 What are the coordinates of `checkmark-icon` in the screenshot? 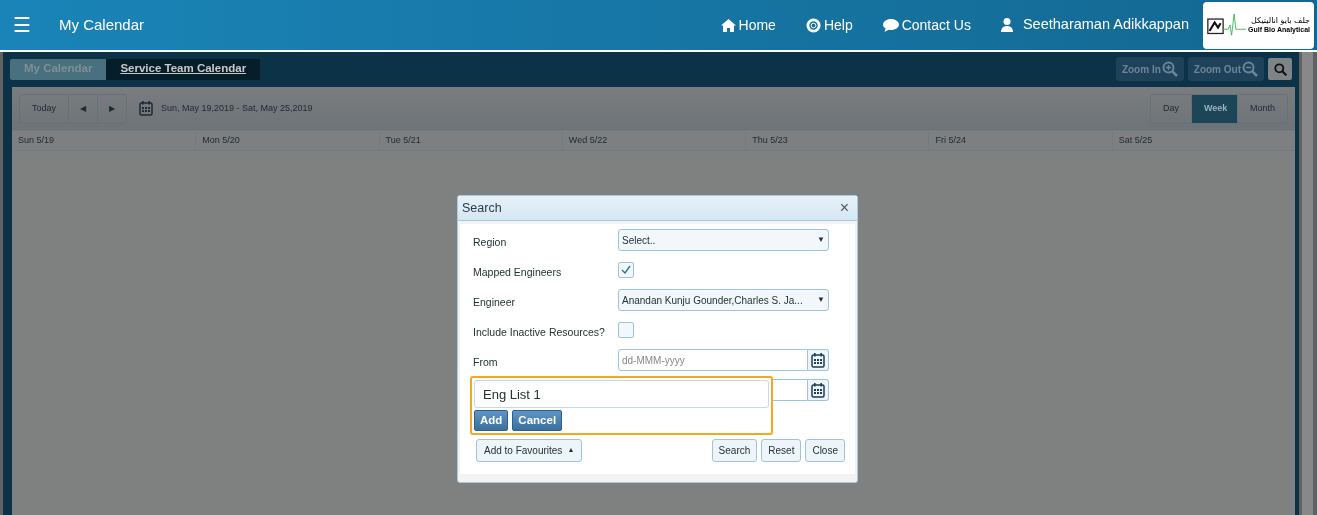 It's located at (626, 270).